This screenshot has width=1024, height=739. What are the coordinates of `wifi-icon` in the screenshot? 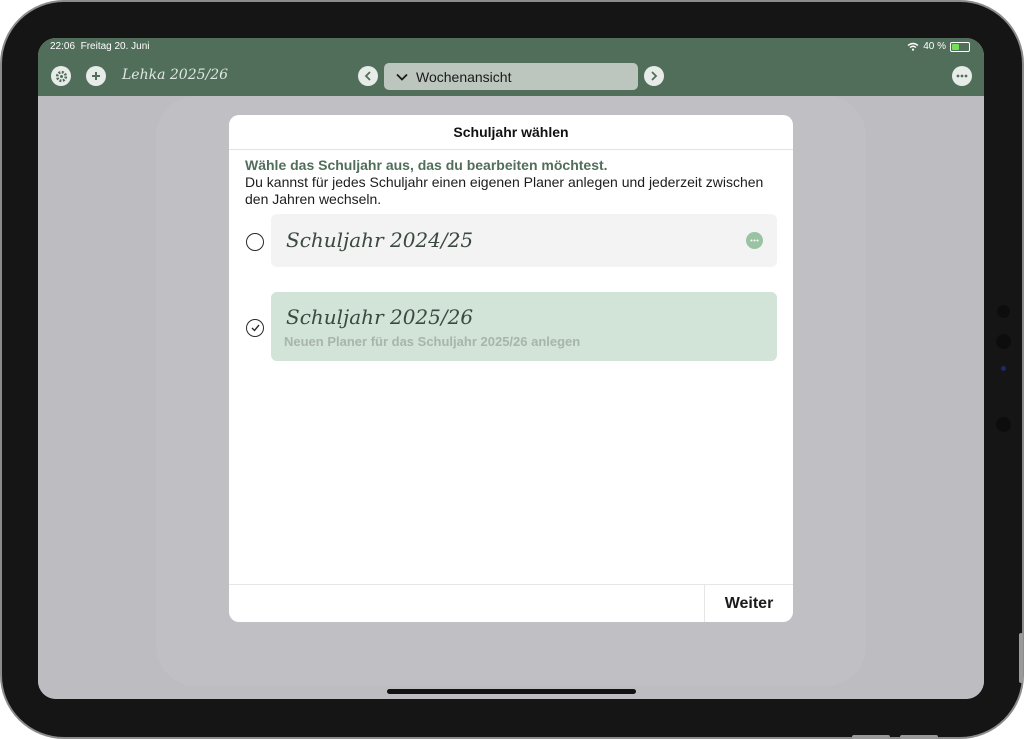 It's located at (913, 46).